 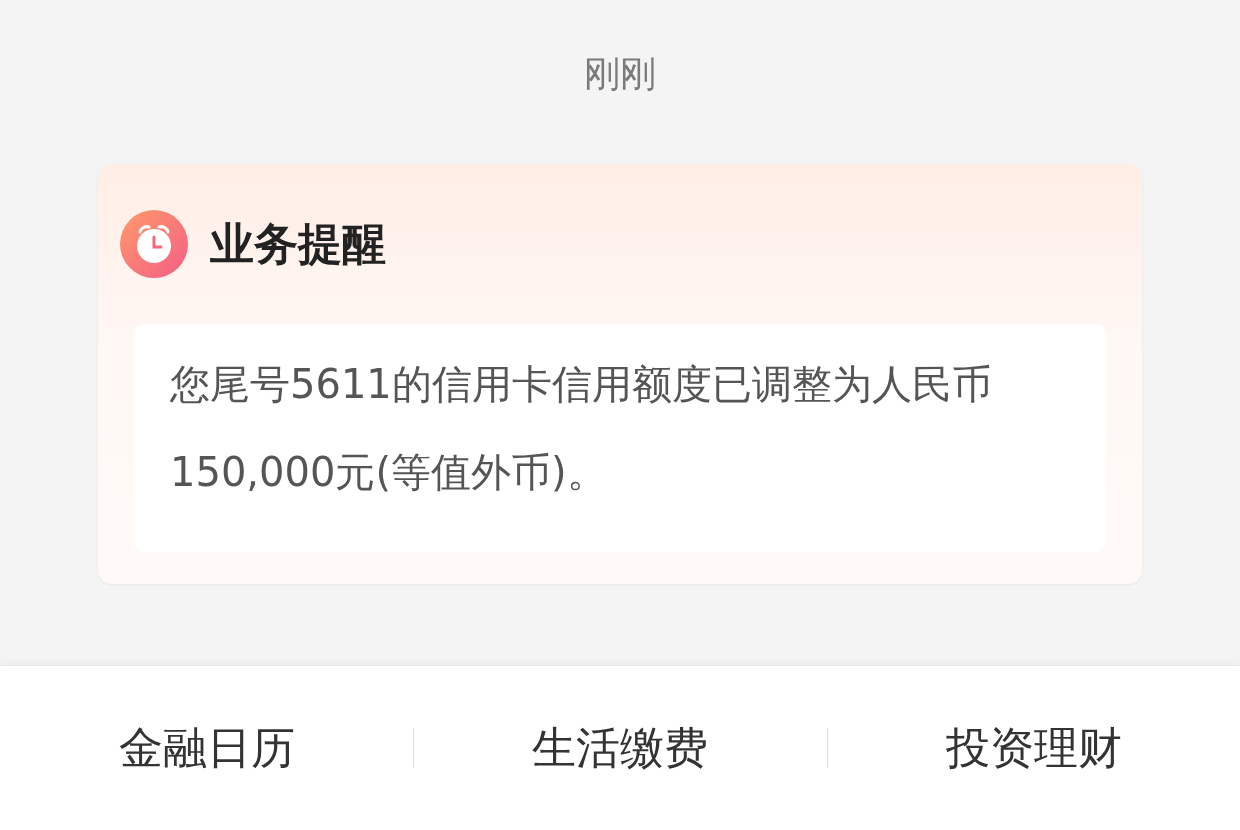 I want to click on alarm-clock-icon, so click(x=154, y=244).